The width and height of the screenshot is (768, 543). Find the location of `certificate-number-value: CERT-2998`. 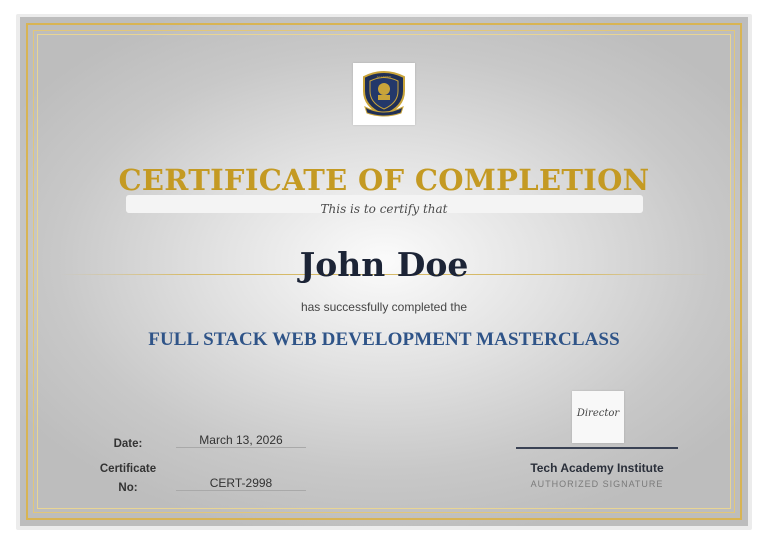

certificate-number-value: CERT-2998 is located at coordinates (241, 483).